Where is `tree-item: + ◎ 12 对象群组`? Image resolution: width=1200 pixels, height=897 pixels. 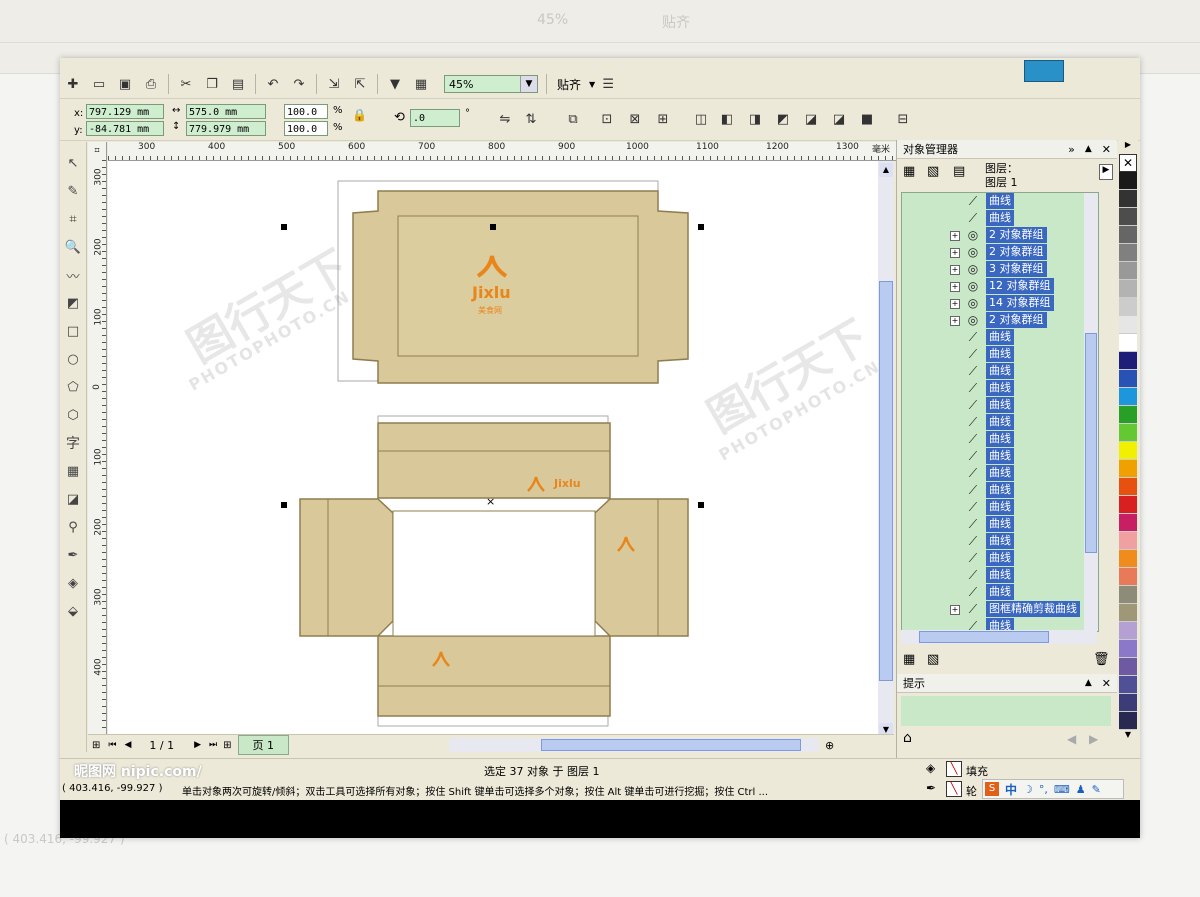 tree-item: + ◎ 12 对象群组 is located at coordinates (1000, 286).